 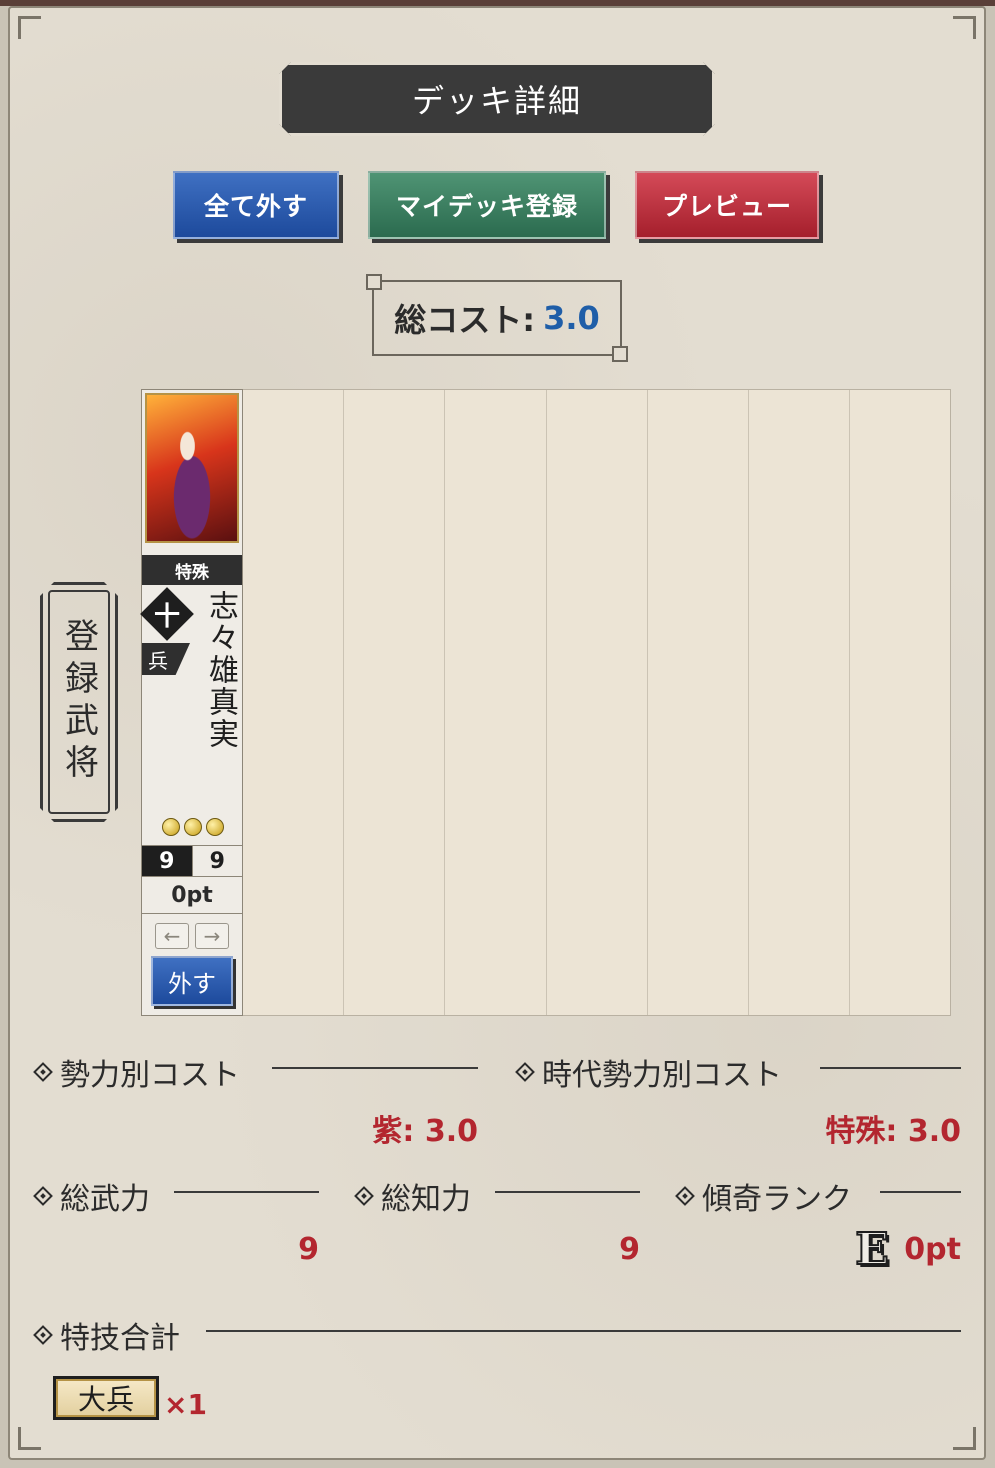 I want to click on registered-generals-text: 登録武将, so click(x=79, y=702).